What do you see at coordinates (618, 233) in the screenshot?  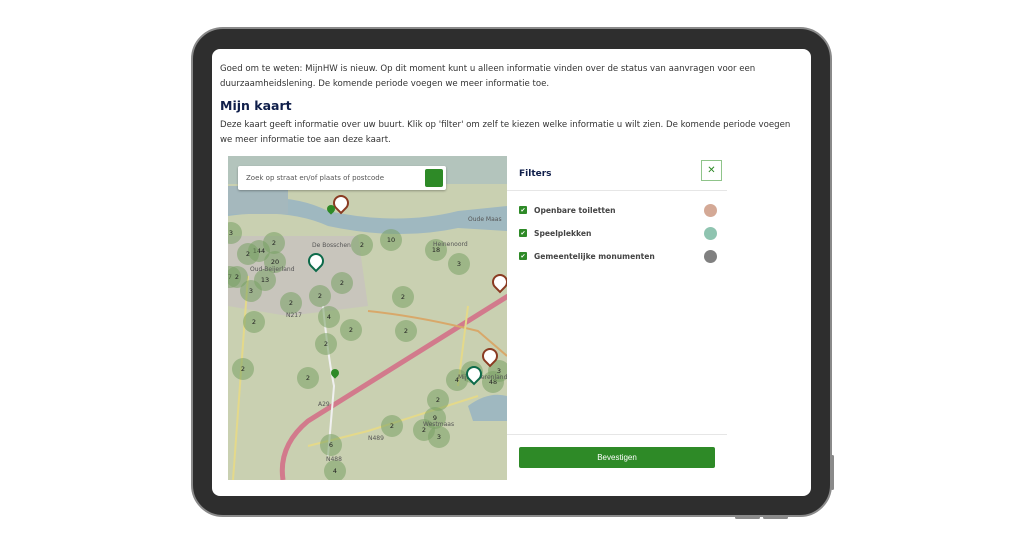 I see `filter-item: ✔ Speelplekken` at bounding box center [618, 233].